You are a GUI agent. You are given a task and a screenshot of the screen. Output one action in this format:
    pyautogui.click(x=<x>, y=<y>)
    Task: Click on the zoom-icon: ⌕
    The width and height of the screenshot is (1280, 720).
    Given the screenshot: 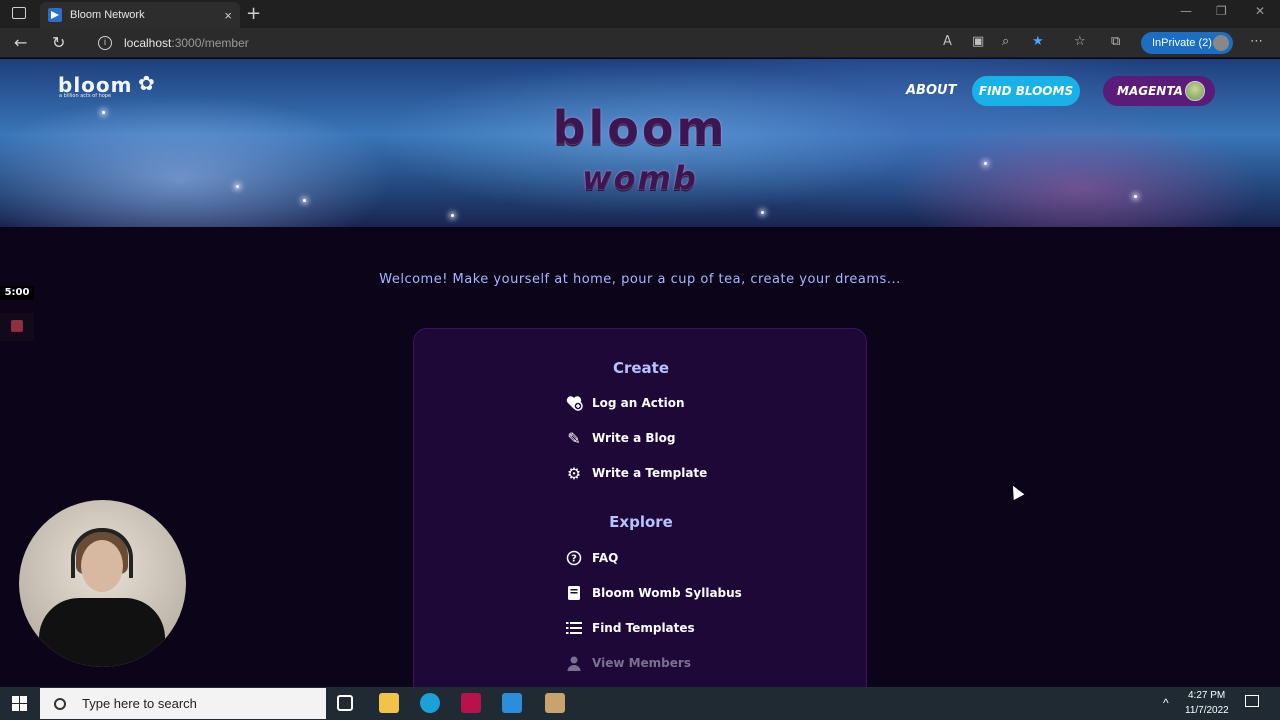 What is the action you would take?
    pyautogui.click(x=1005, y=41)
    